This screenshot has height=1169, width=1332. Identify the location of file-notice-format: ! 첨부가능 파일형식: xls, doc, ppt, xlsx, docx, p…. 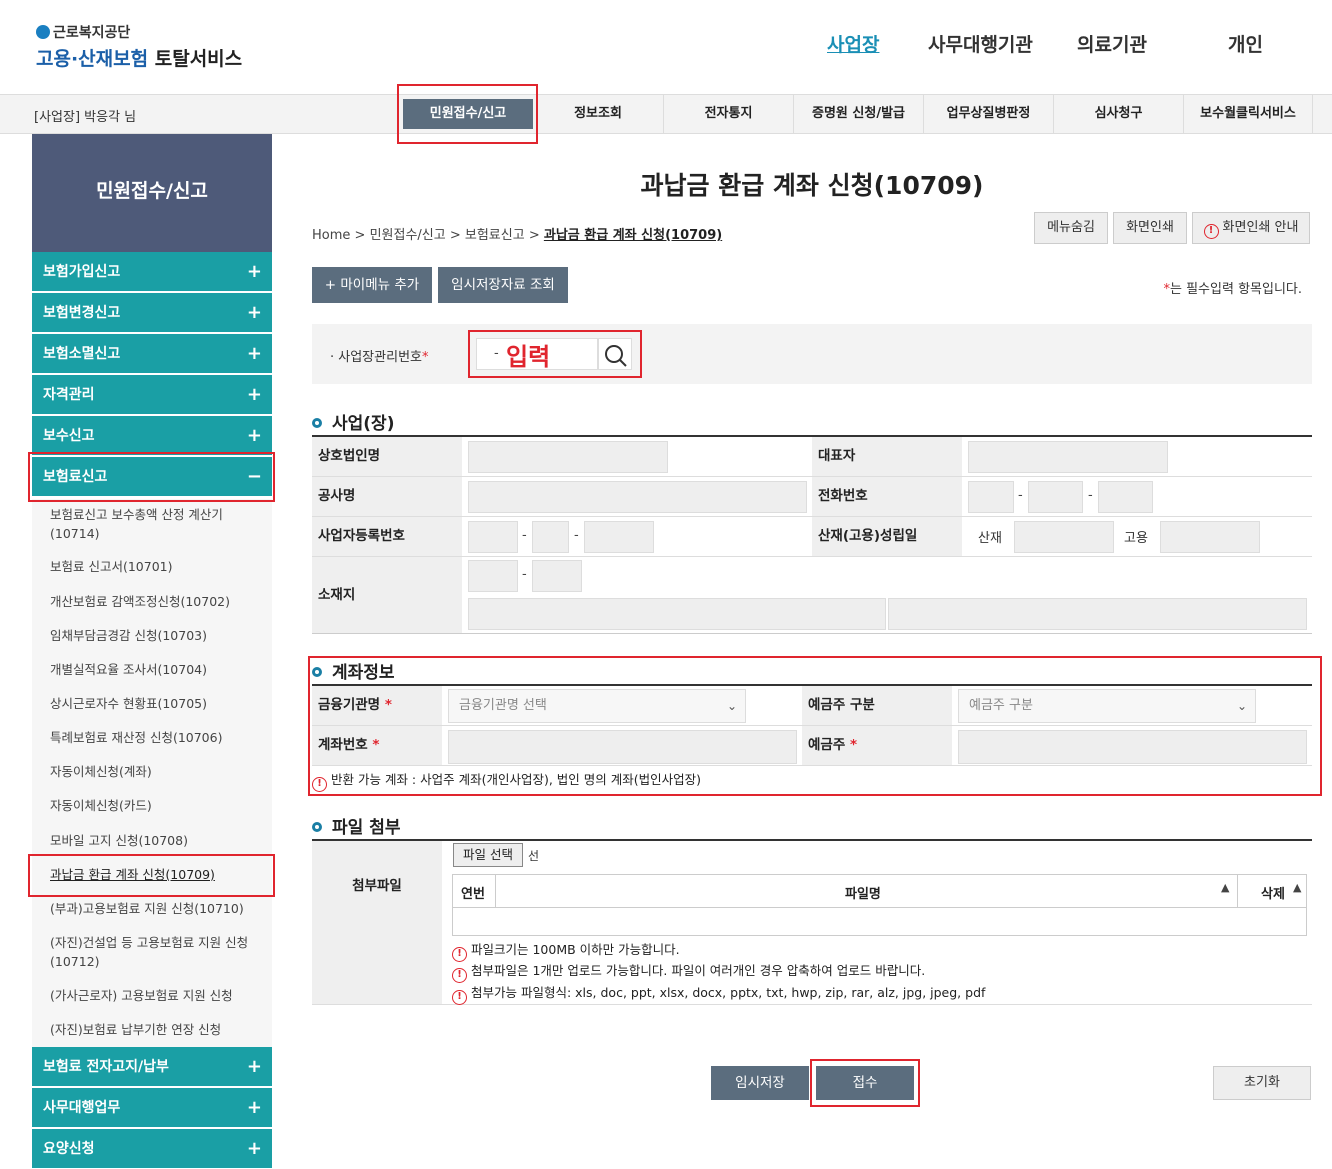
(718, 993).